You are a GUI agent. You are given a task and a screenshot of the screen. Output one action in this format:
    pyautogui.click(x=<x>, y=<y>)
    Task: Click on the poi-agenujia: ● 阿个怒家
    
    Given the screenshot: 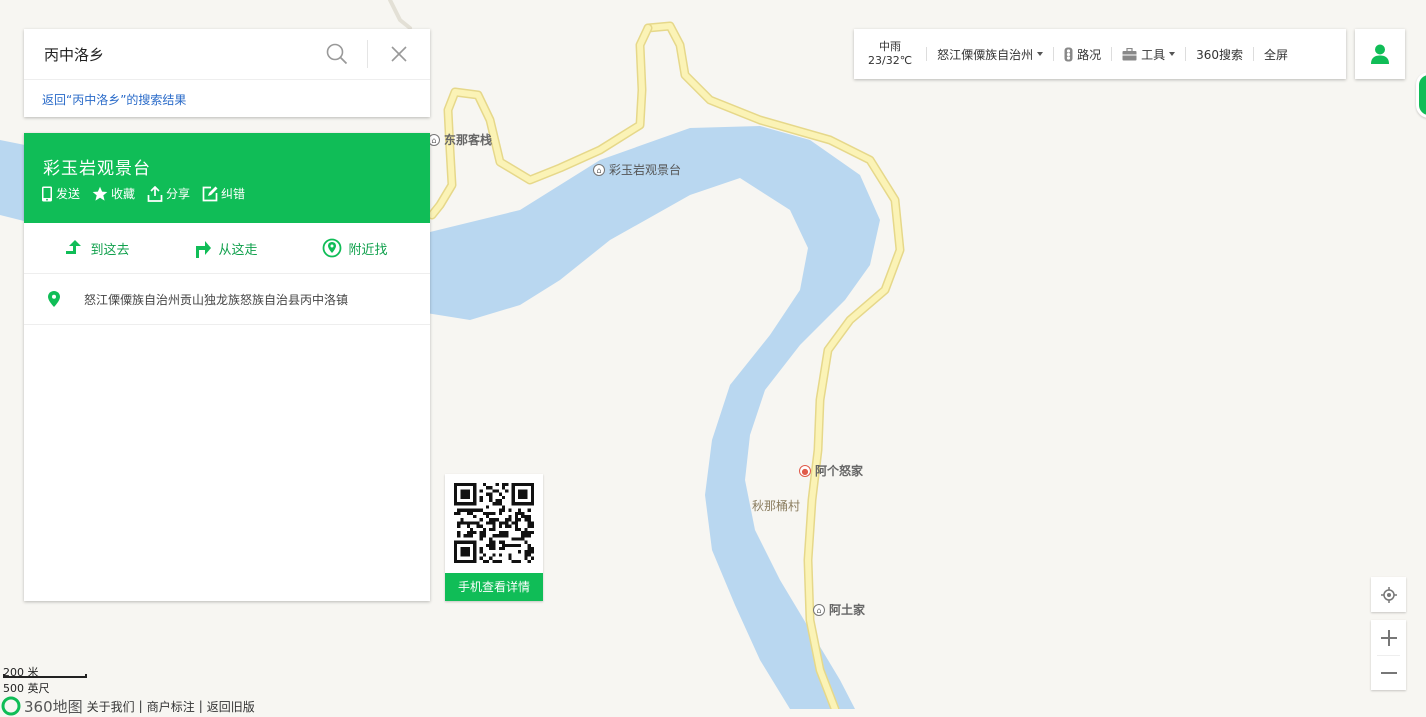 What is the action you would take?
    pyautogui.click(x=831, y=470)
    